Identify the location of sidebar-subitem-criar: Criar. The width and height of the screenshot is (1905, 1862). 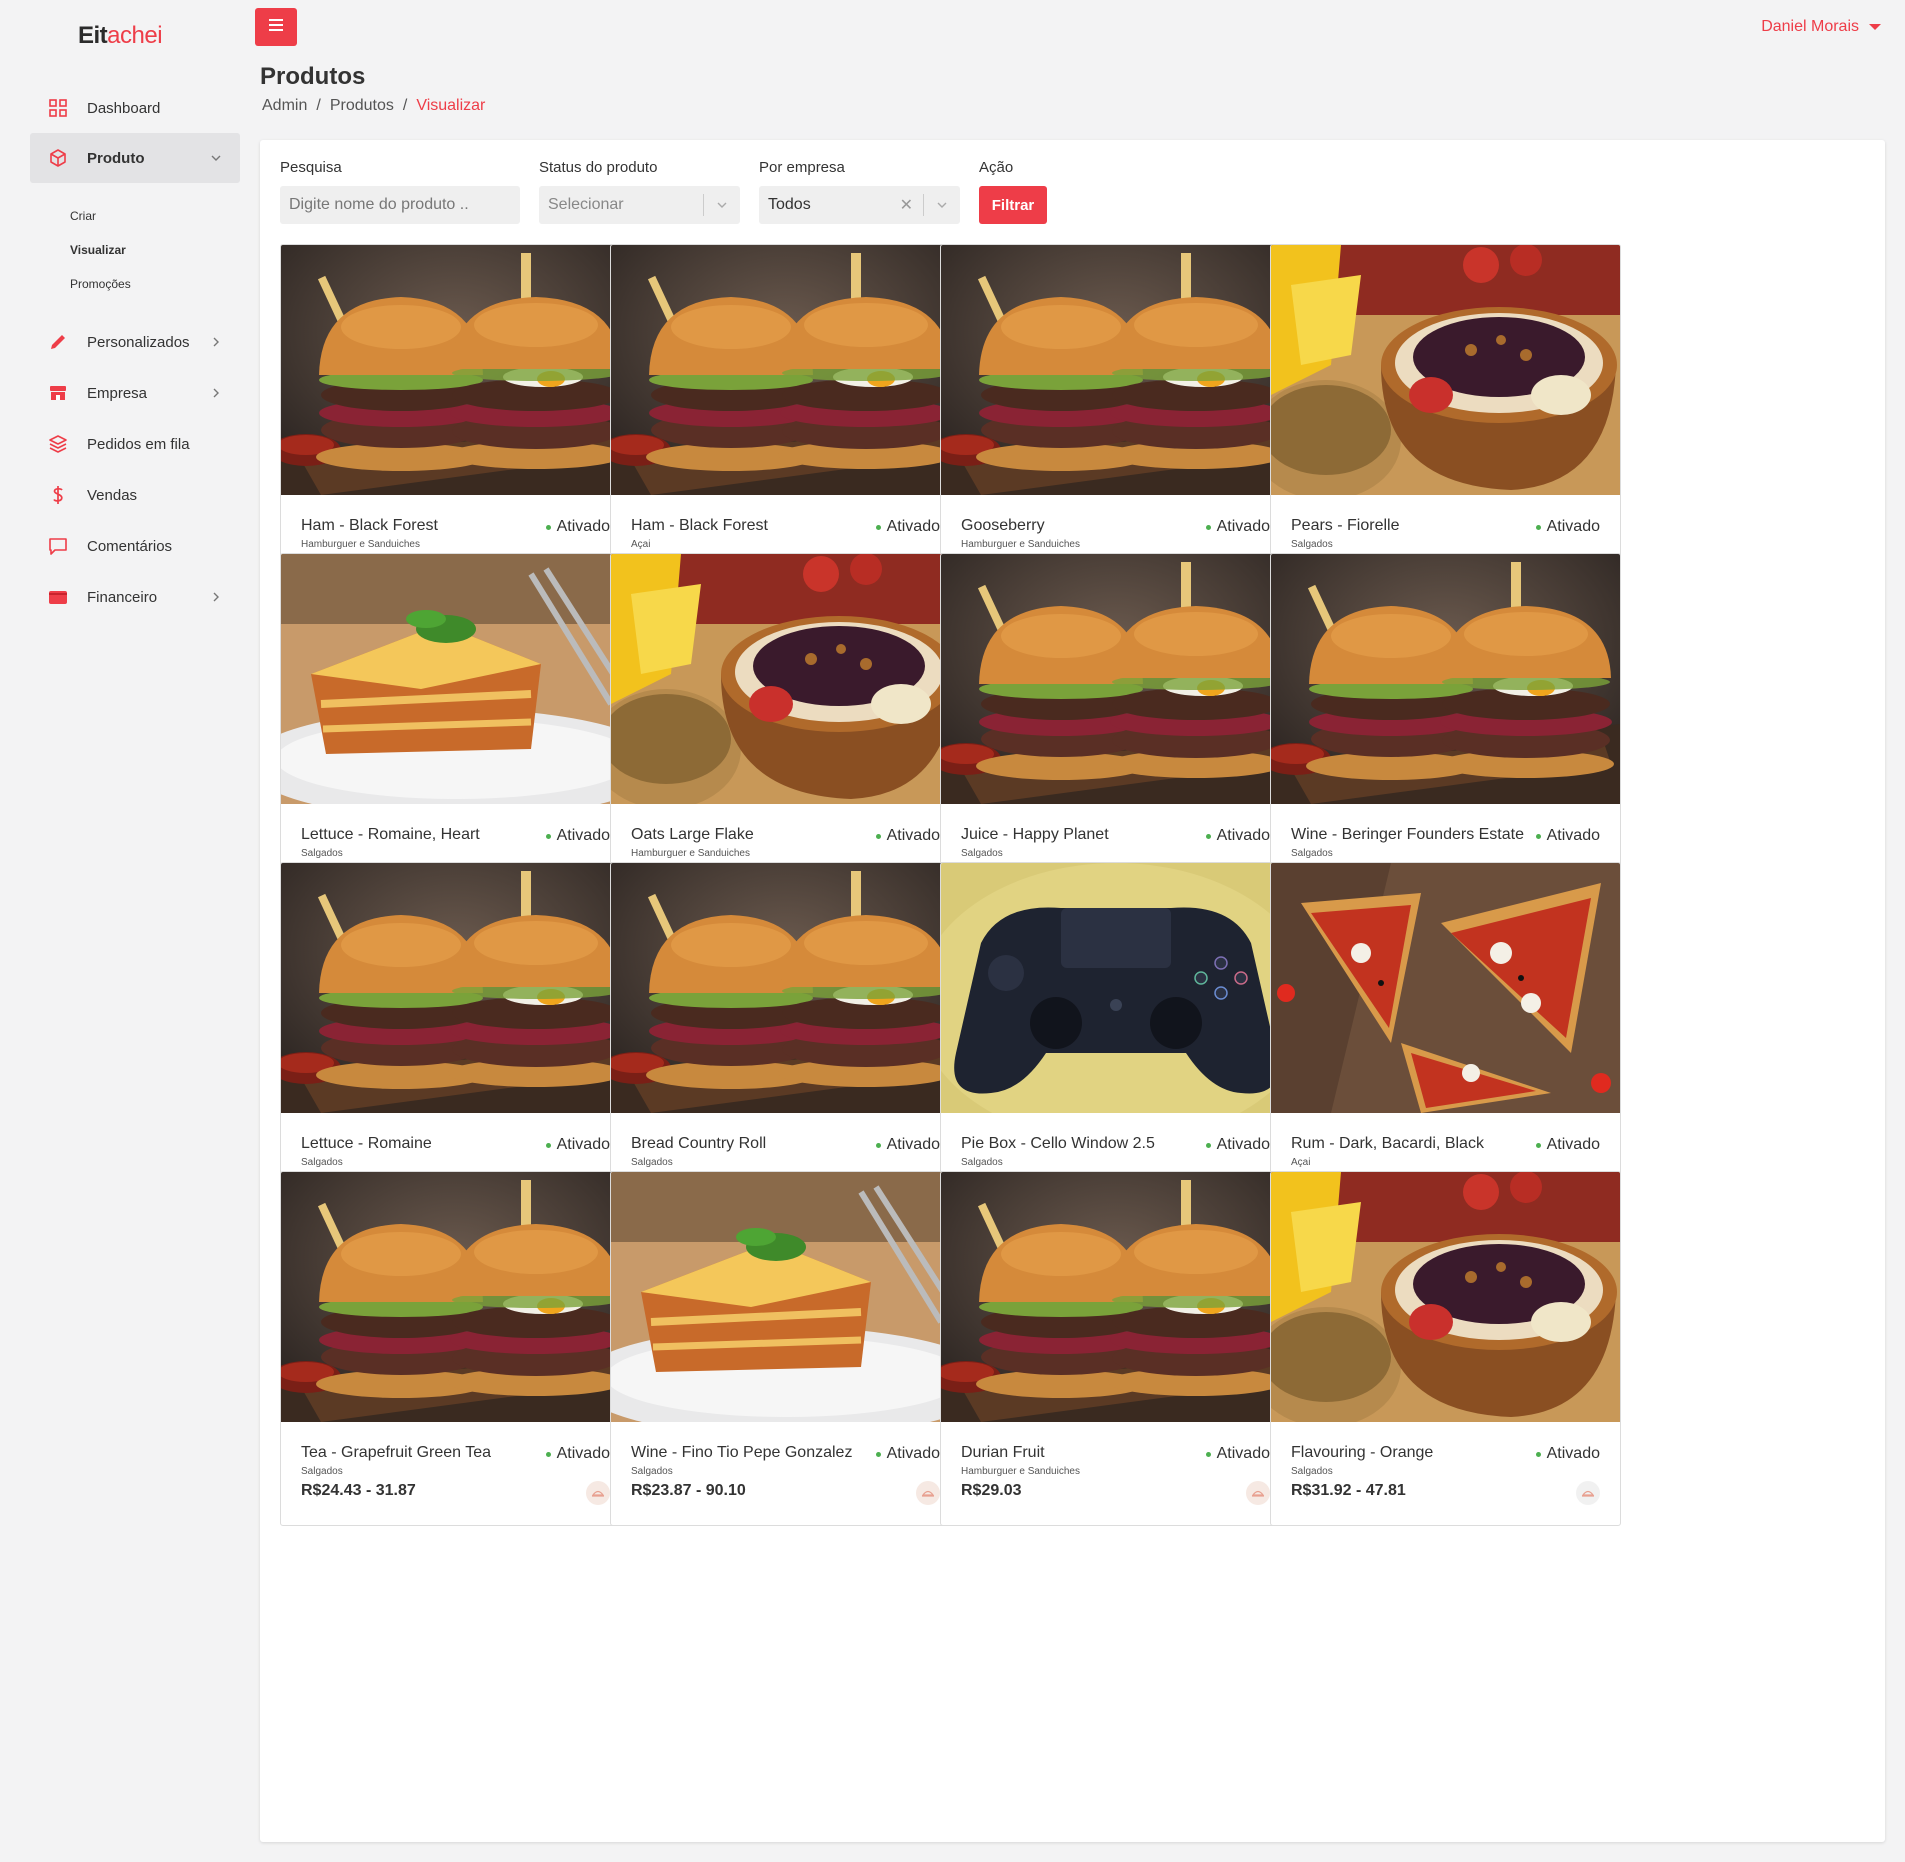
(83, 216).